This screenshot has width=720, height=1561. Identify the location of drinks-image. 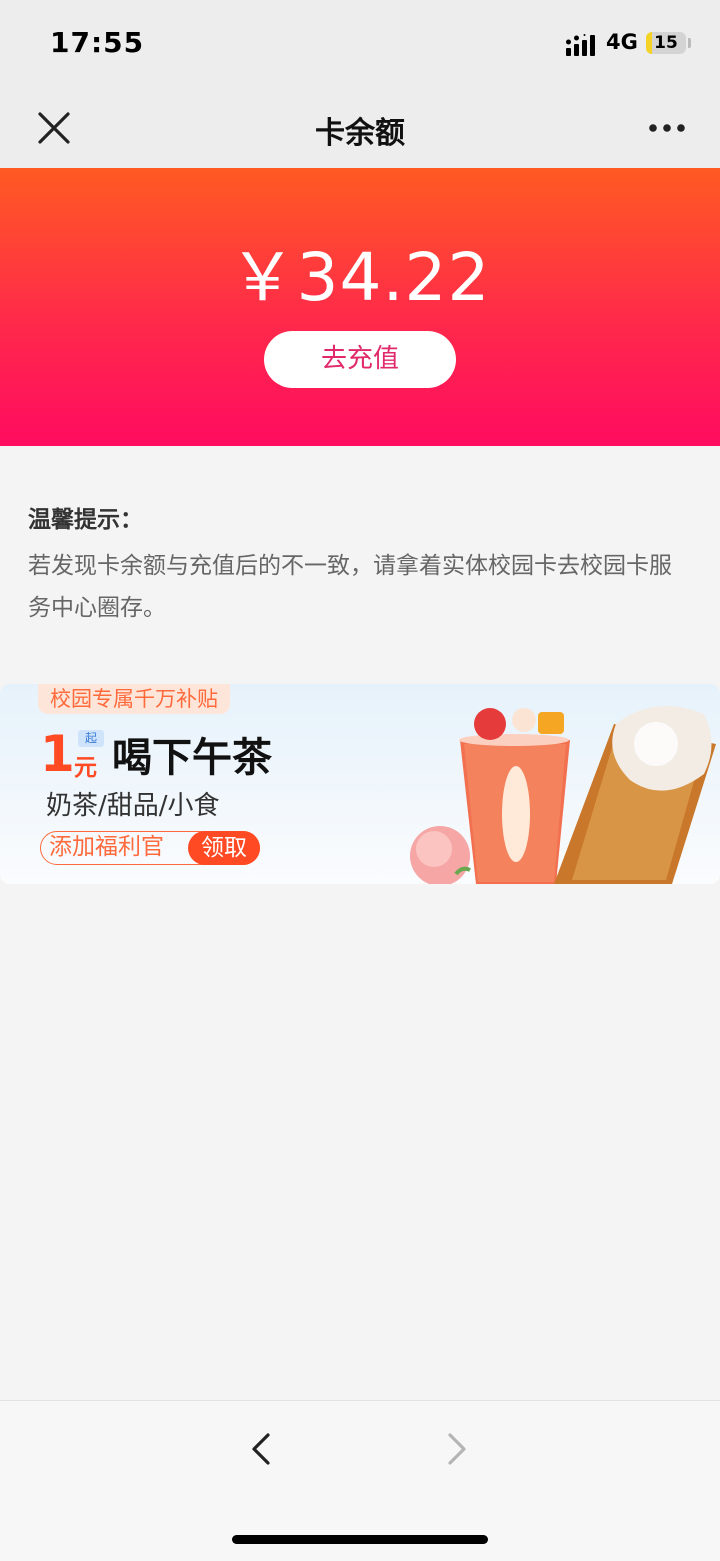
(563, 795).